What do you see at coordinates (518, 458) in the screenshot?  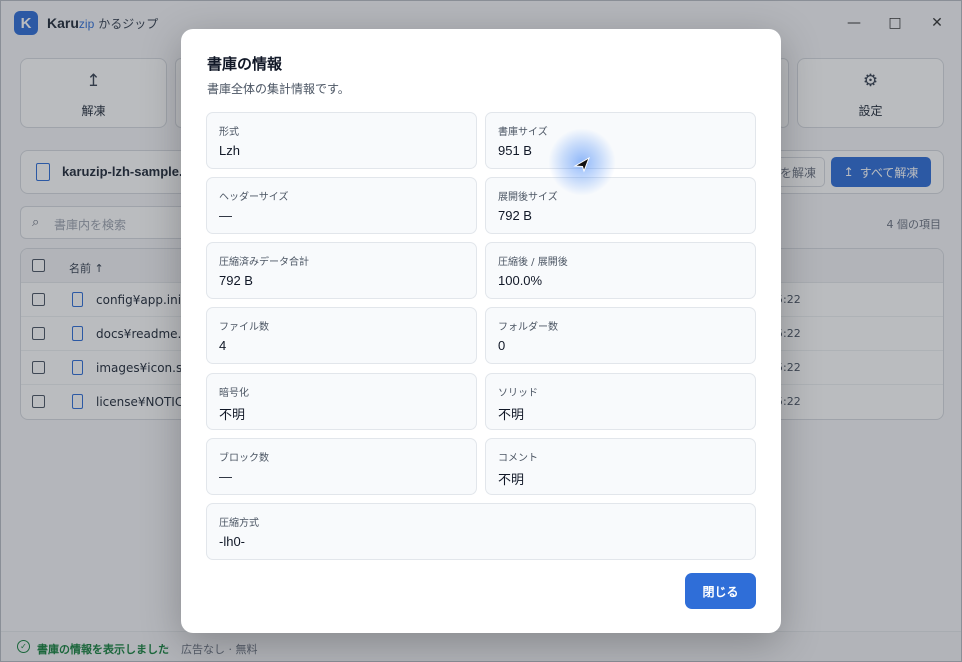 I see `field-label: コメント` at bounding box center [518, 458].